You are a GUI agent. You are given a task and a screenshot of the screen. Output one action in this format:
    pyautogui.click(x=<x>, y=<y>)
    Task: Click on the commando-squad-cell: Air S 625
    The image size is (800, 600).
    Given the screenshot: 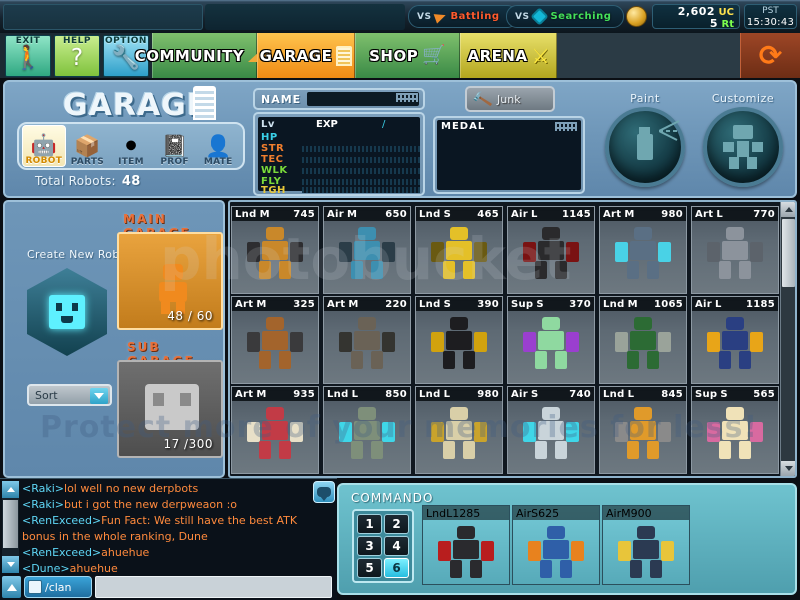 What is the action you would take?
    pyautogui.click(x=556, y=545)
    